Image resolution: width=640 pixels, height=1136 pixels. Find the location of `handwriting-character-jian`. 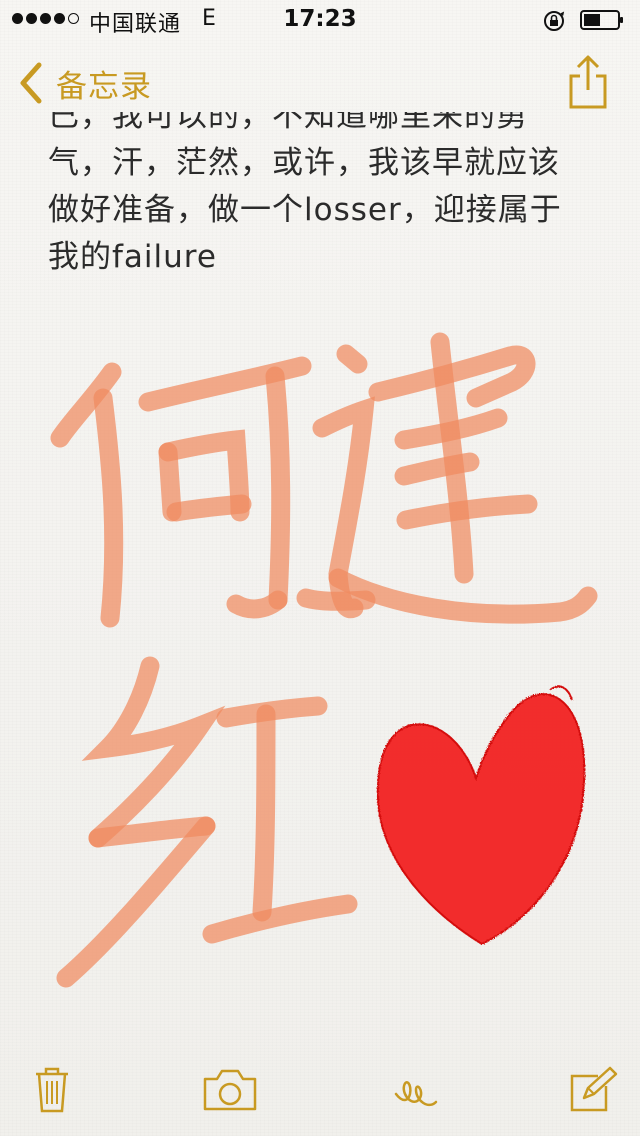

handwriting-character-jian is located at coordinates (447, 478).